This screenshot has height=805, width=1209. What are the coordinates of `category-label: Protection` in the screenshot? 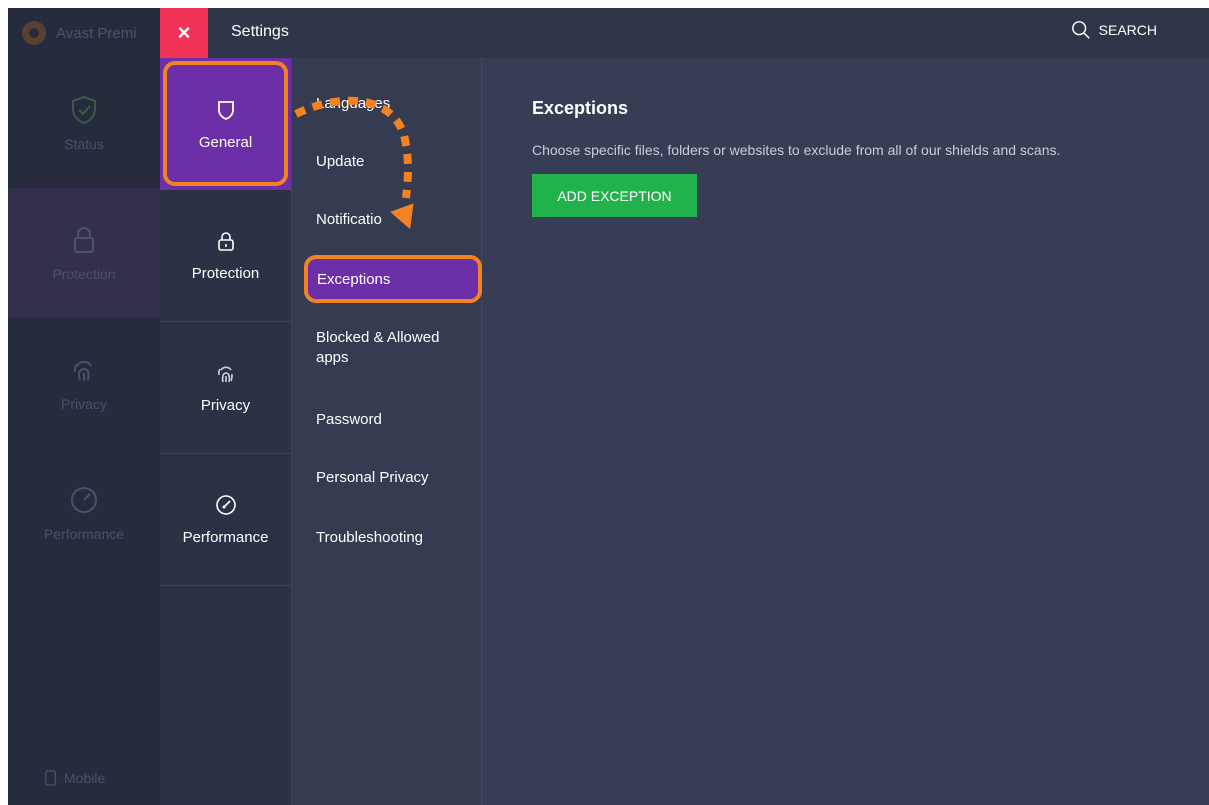 It's located at (225, 273).